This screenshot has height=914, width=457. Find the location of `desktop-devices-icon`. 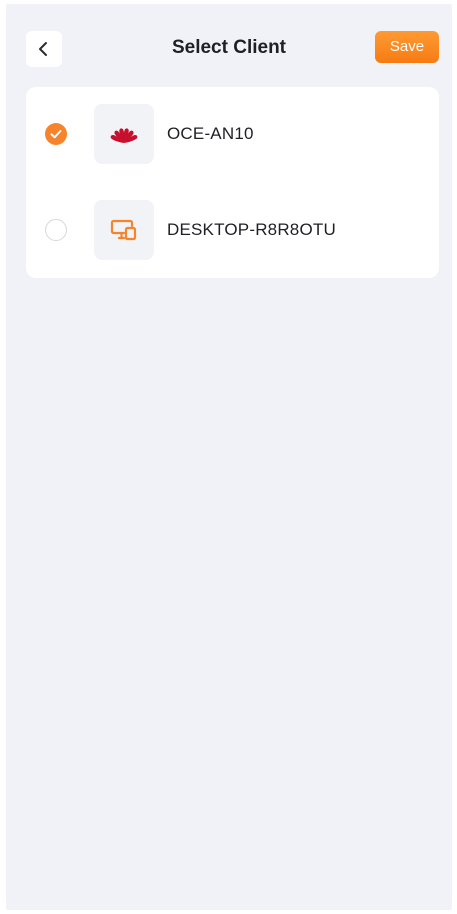

desktop-devices-icon is located at coordinates (123, 230).